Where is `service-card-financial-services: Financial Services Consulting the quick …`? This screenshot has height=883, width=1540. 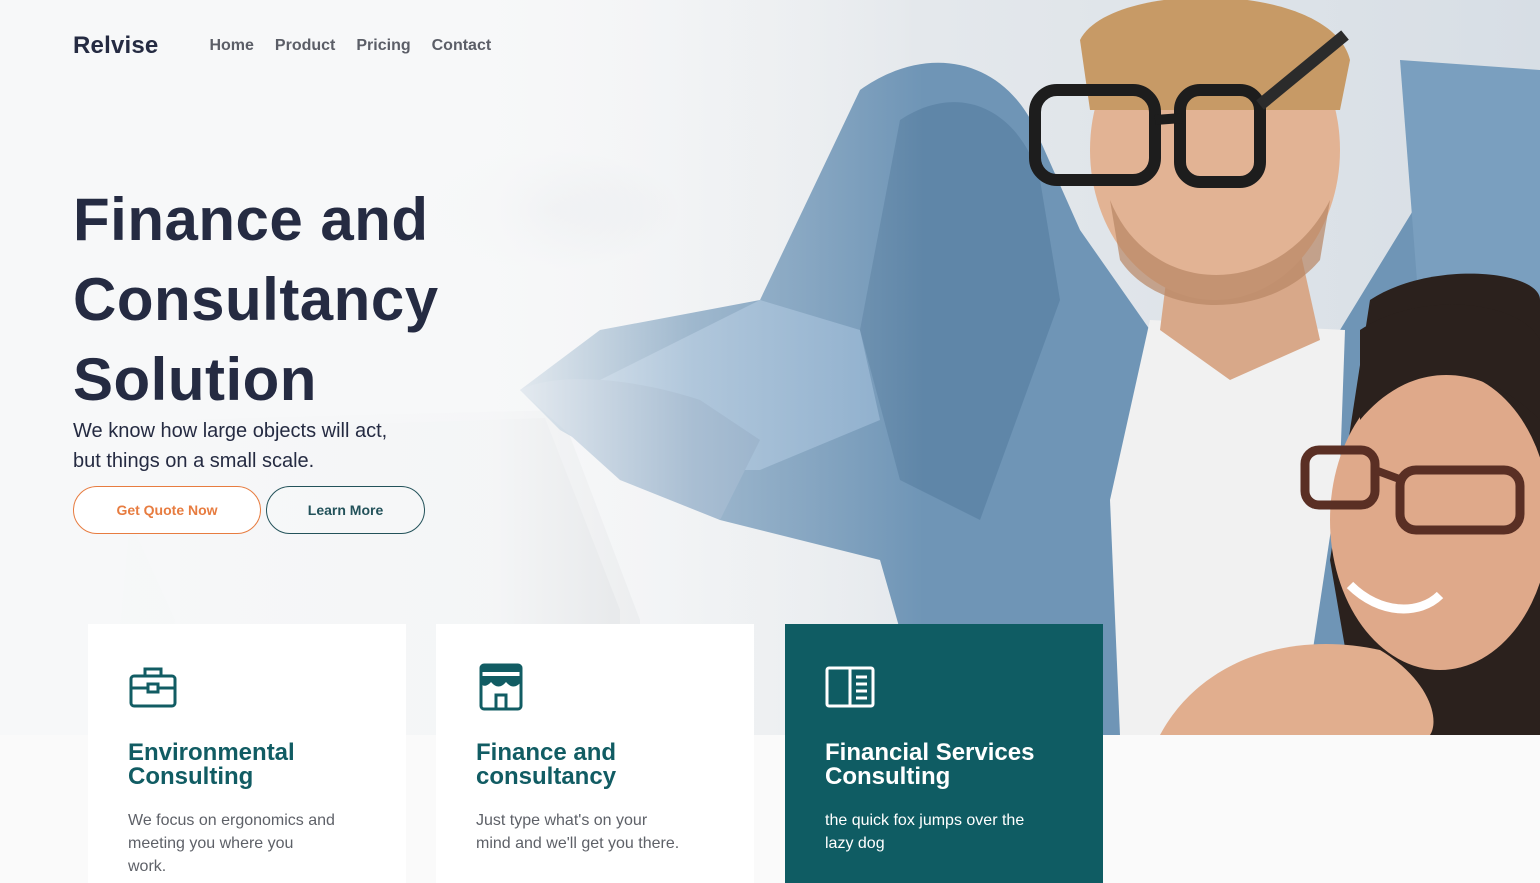
service-card-financial-services: Financial Services Consulting the quick … is located at coordinates (944, 753).